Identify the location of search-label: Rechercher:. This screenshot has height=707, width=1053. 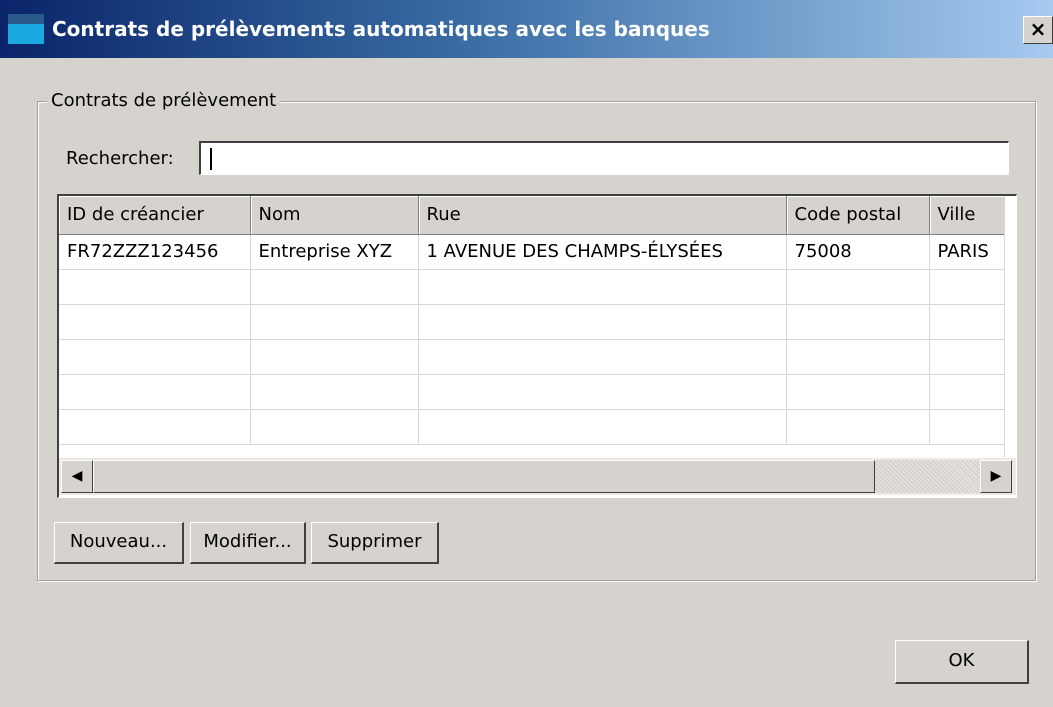
(120, 158).